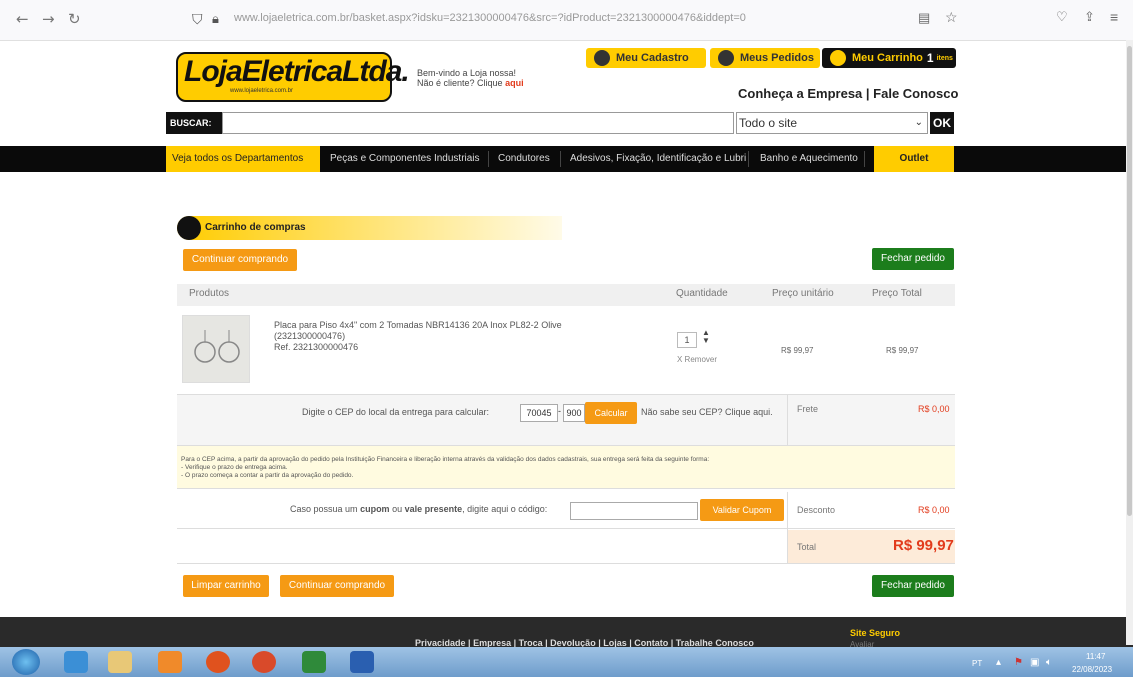 The image size is (1133, 677). Describe the element at coordinates (76, 662) in the screenshot. I see `ie-icon` at that location.